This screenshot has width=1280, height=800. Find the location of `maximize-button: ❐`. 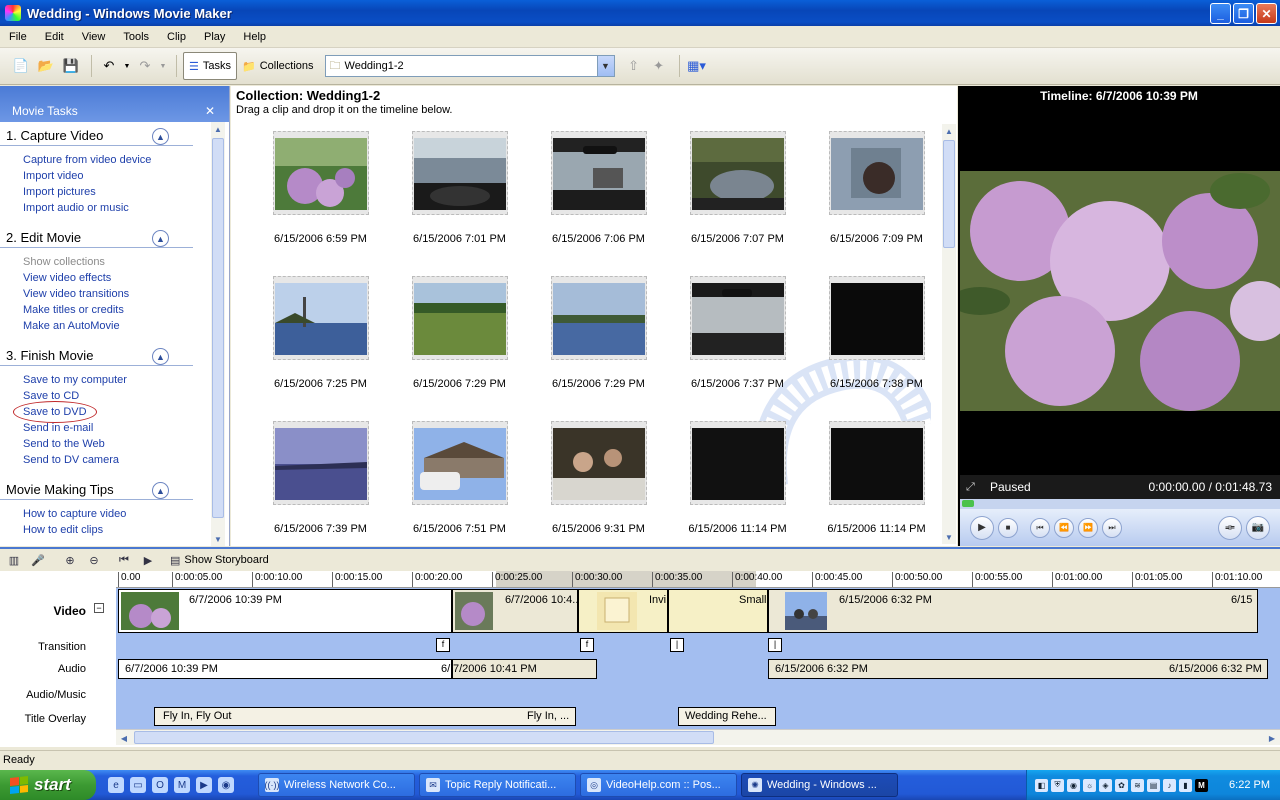

maximize-button: ❐ is located at coordinates (1243, 13).